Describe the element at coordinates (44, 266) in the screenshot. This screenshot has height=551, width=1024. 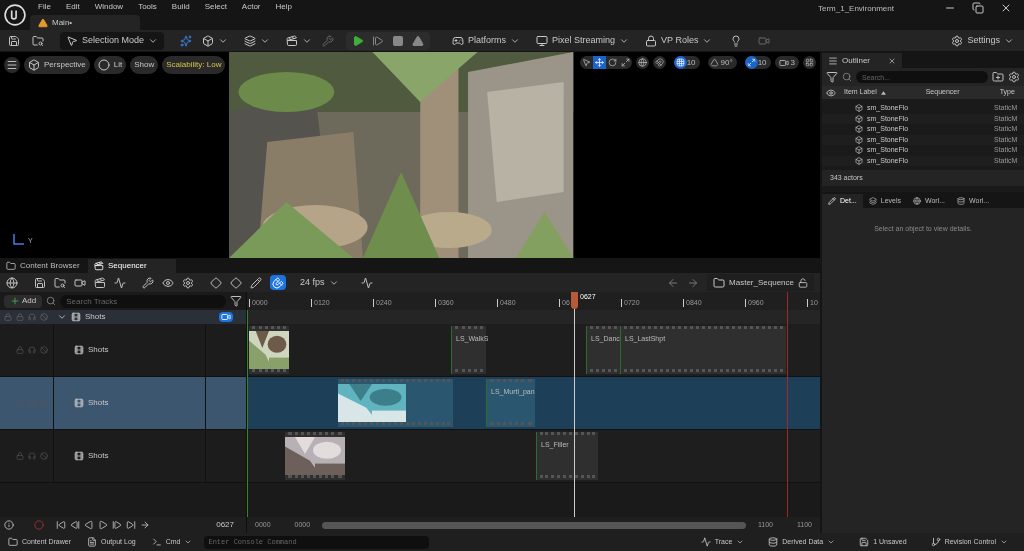
I see `panel-tab: Content Browser` at that location.